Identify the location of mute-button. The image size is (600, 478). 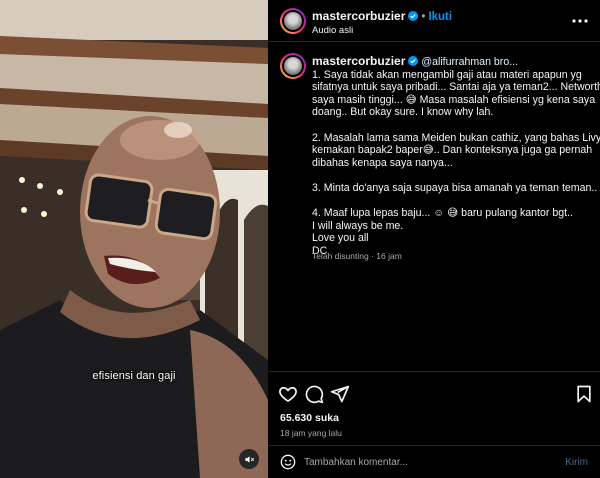
(249, 459).